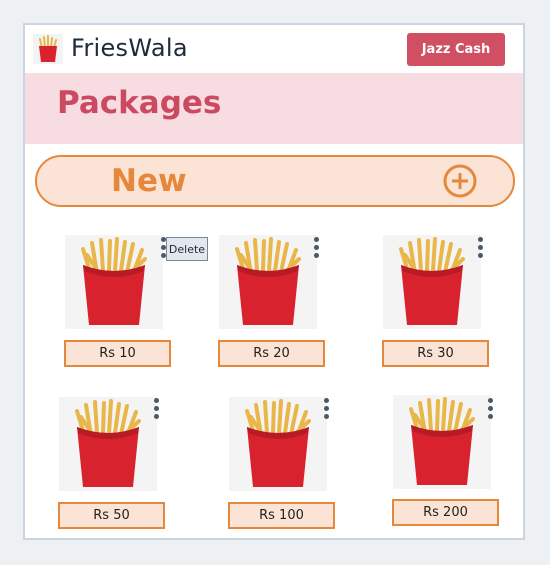 This screenshot has height=565, width=550. What do you see at coordinates (274, 108) in the screenshot?
I see `packages-banner: Packages` at bounding box center [274, 108].